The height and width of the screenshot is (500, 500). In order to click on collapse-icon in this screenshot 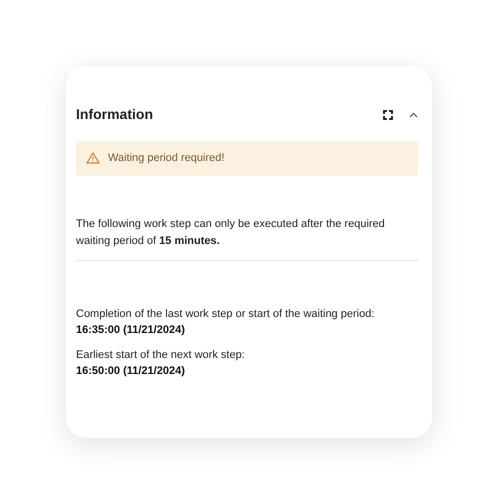, I will do `click(413, 115)`.